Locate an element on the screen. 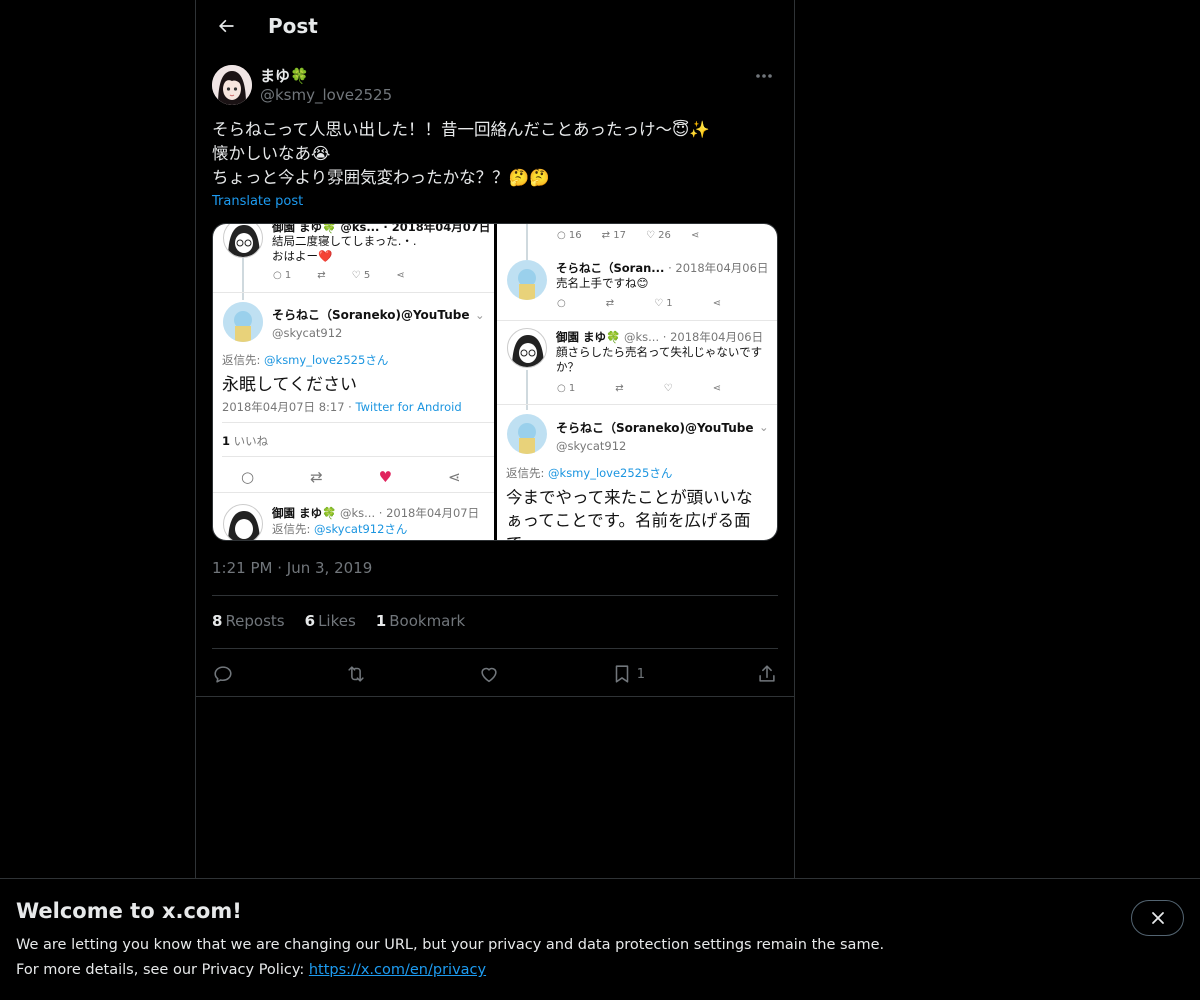 Image resolution: width=1200 pixels, height=1000 pixels. translate-post-link: Translate post is located at coordinates (257, 201).